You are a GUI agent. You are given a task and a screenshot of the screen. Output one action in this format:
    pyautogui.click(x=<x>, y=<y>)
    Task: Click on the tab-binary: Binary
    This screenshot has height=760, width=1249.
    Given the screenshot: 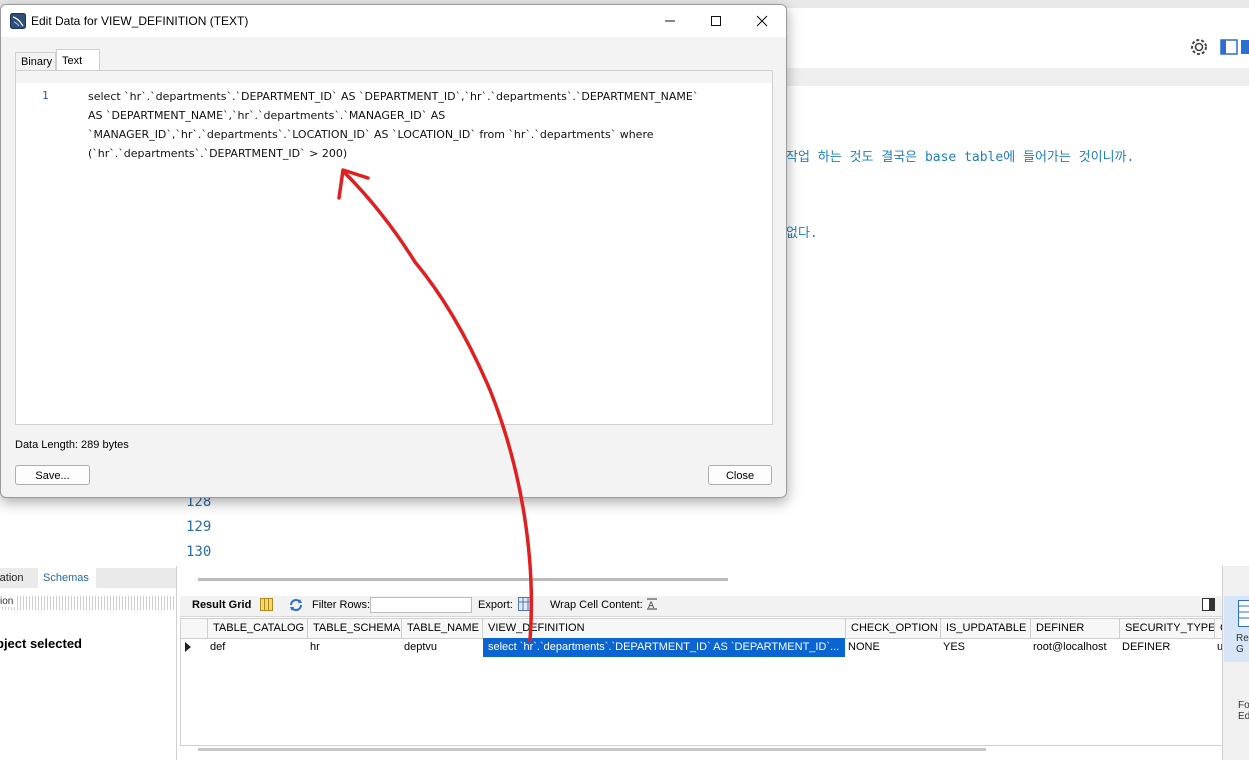 What is the action you would take?
    pyautogui.click(x=35, y=61)
    